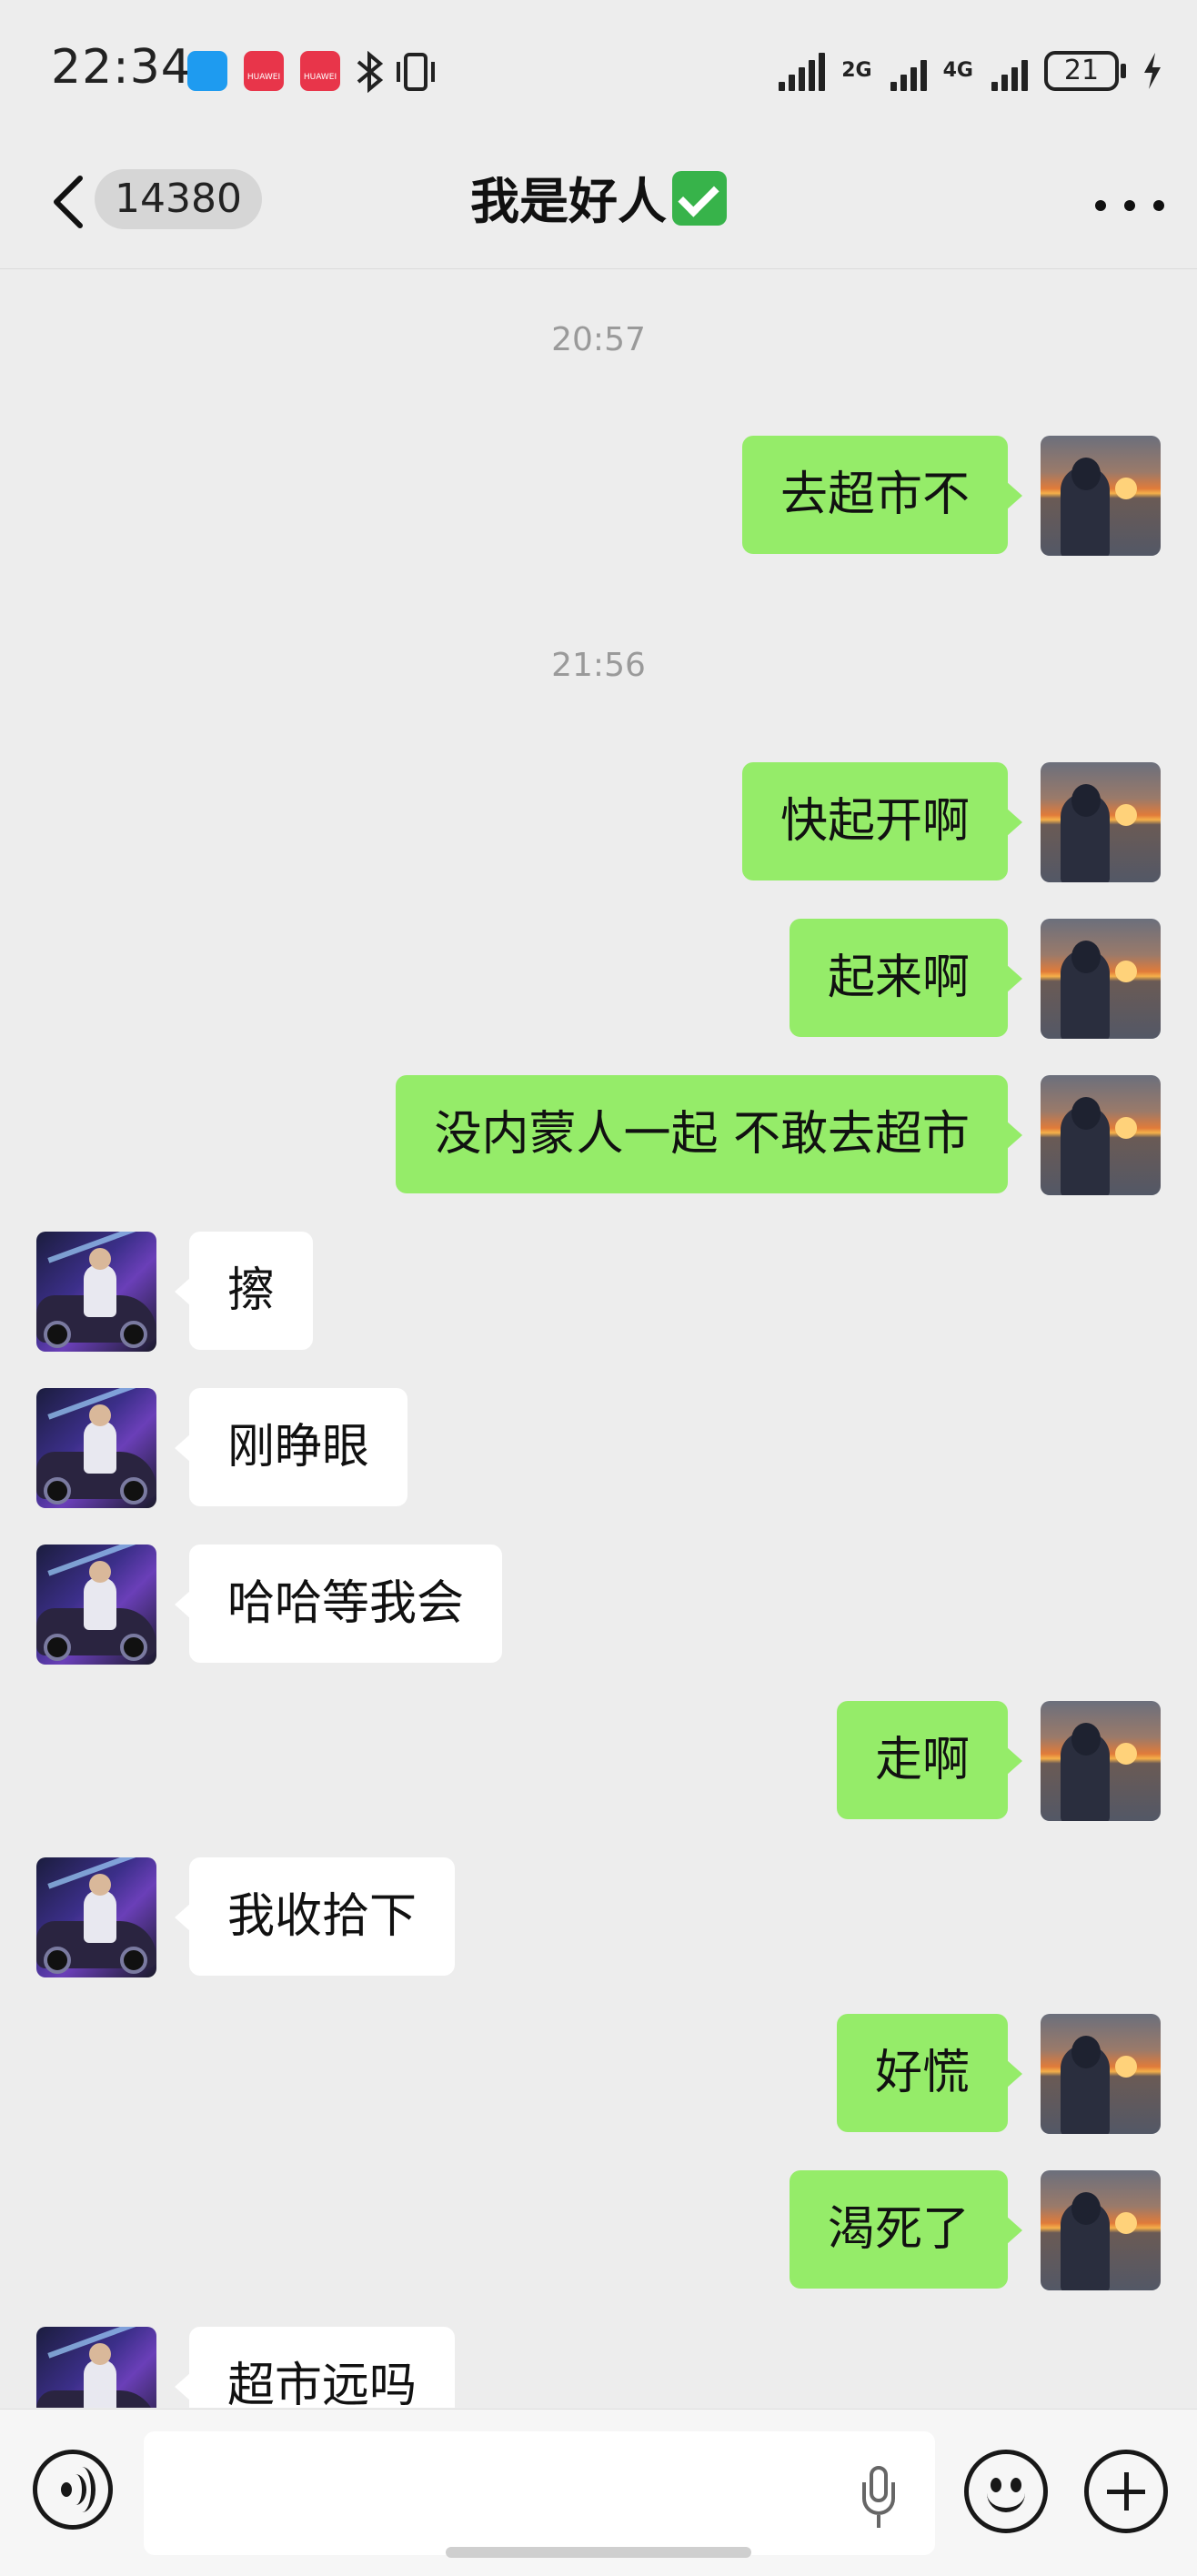  I want to click on network-type-2g: 2G, so click(856, 70).